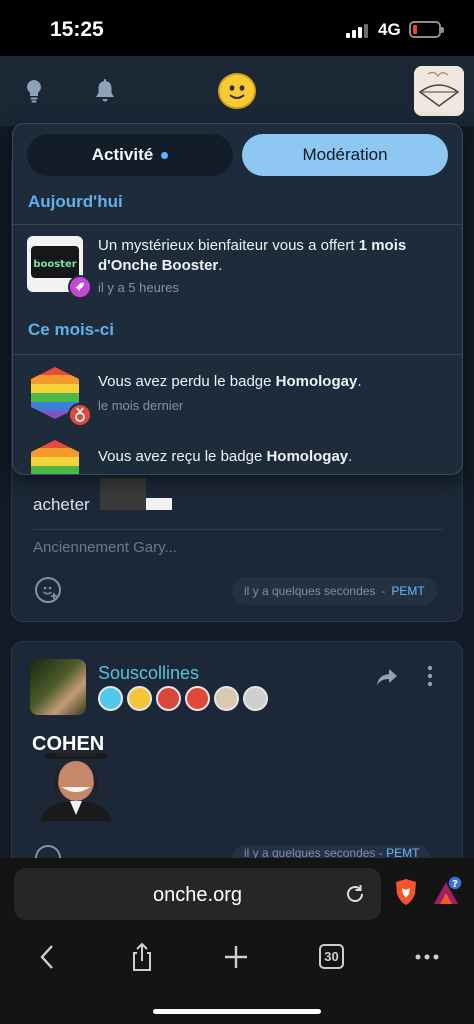 Image resolution: width=474 pixels, height=1024 pixels. I want to click on user-avatar, so click(439, 91).